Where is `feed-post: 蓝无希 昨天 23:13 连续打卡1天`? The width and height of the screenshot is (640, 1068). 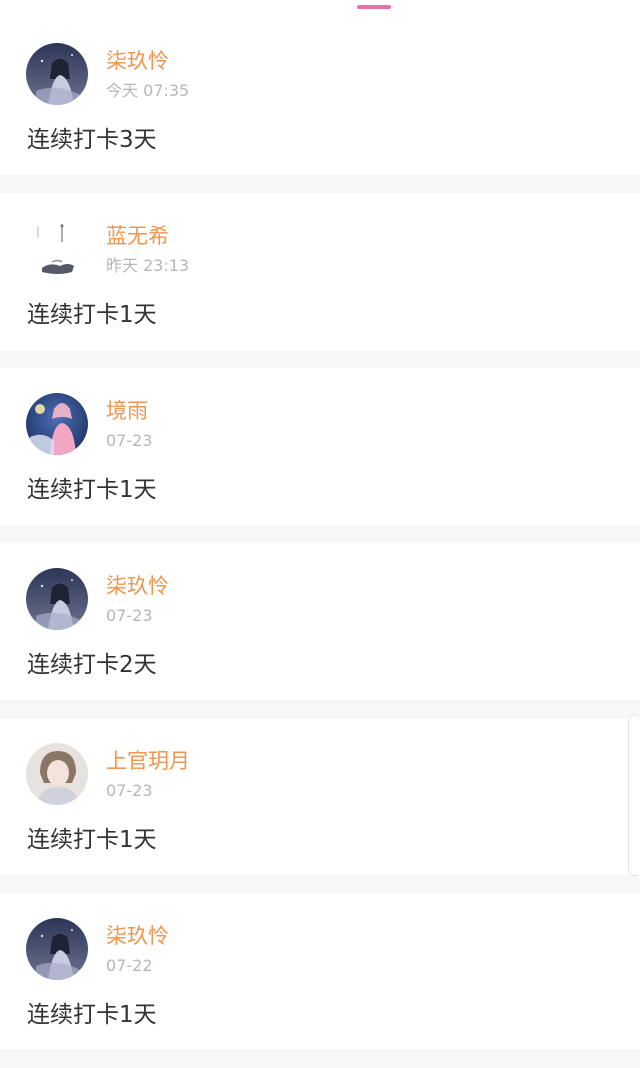
feed-post: 蓝无希 昨天 23:13 连续打卡1天 is located at coordinates (320, 271).